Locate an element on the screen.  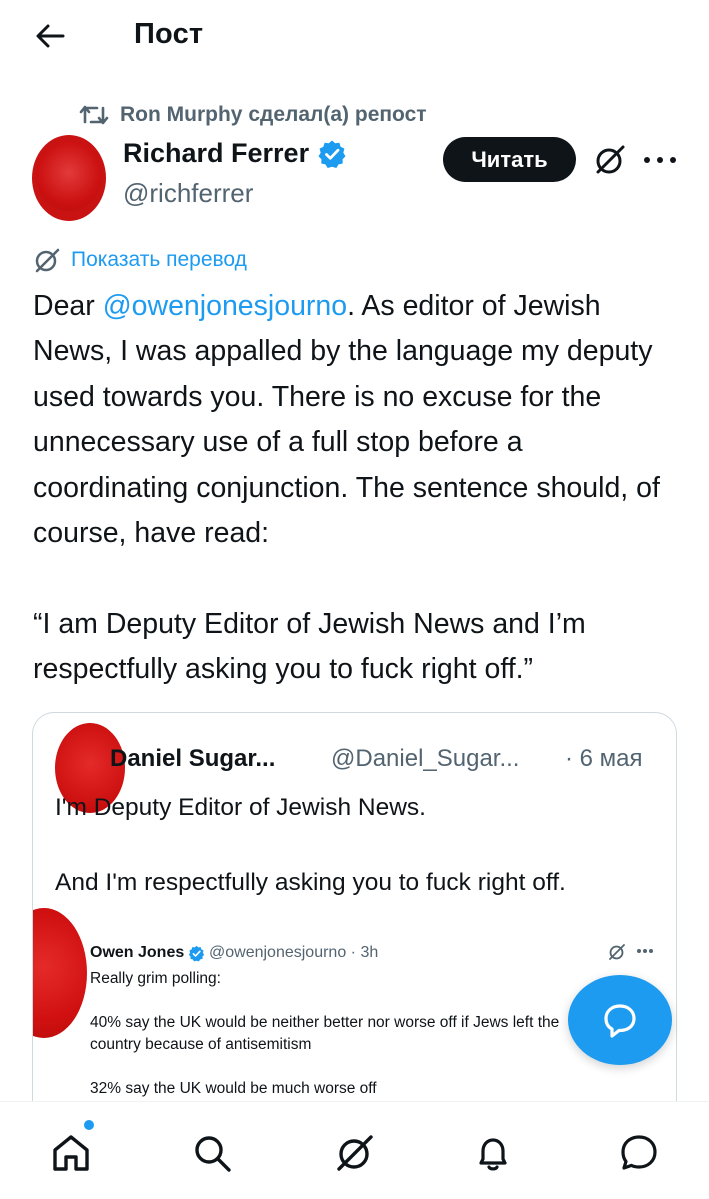
show-translation-link: Показать перевод is located at coordinates (140, 260).